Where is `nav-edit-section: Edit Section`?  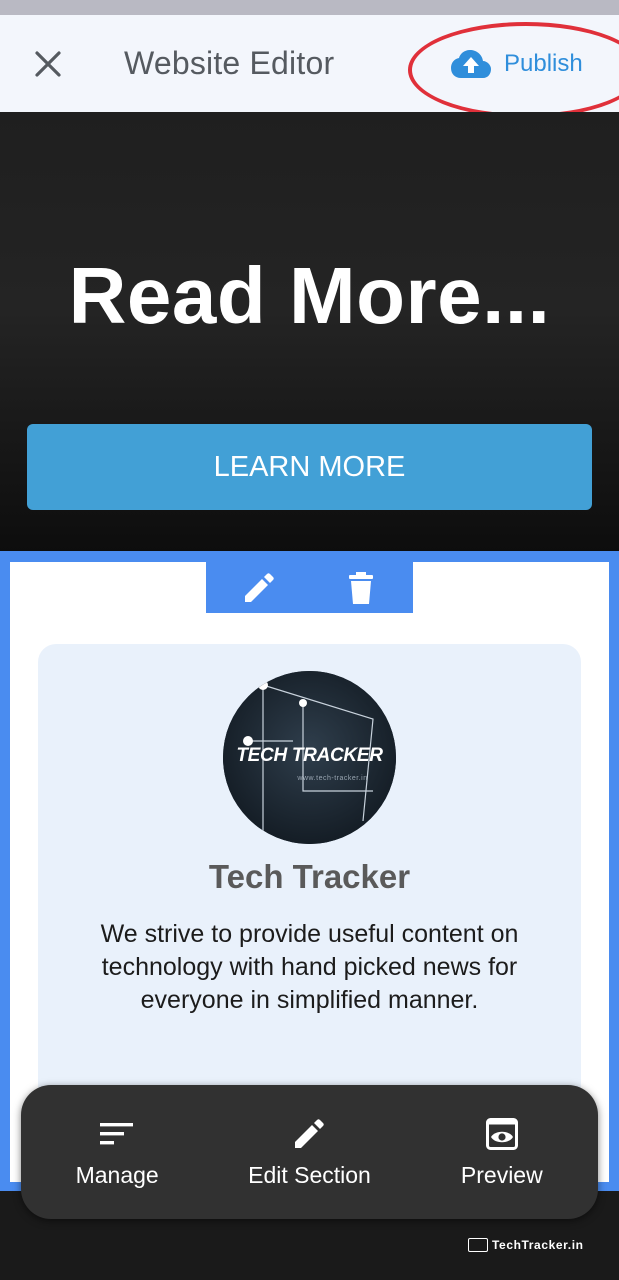 nav-edit-section: Edit Section is located at coordinates (309, 1152).